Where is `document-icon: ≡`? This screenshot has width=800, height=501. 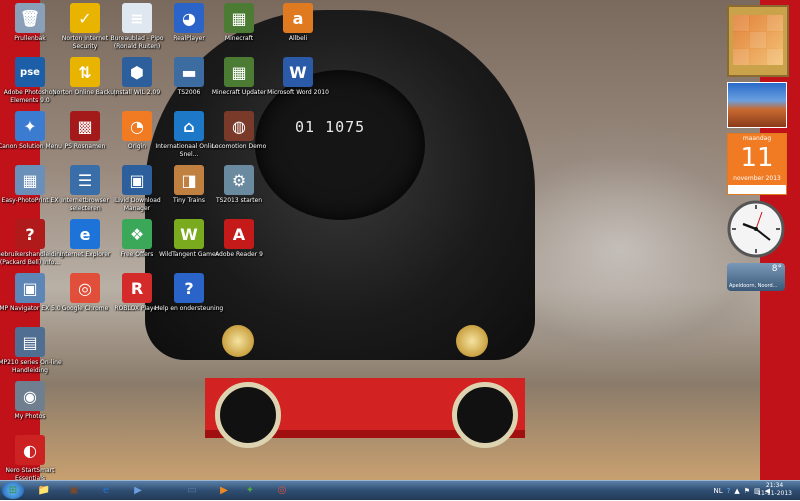 document-icon: ≡ is located at coordinates (137, 18).